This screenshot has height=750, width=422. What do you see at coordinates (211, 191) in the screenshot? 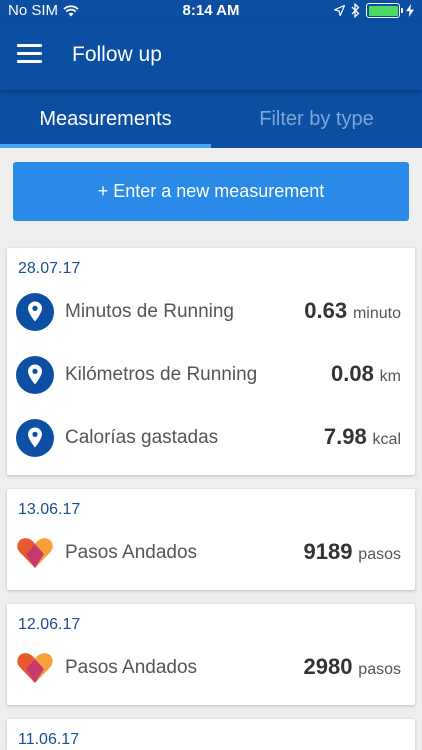
I see `enter-new-measurement-button: + Enter a new measurement` at bounding box center [211, 191].